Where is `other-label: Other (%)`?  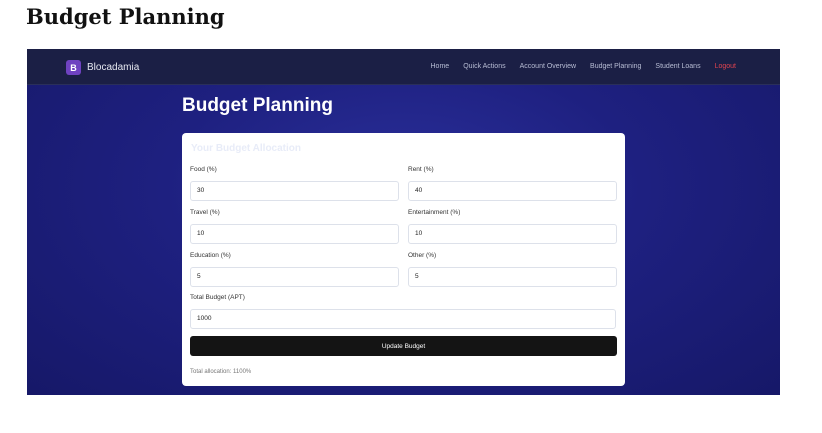
other-label: Other (%) is located at coordinates (422, 255).